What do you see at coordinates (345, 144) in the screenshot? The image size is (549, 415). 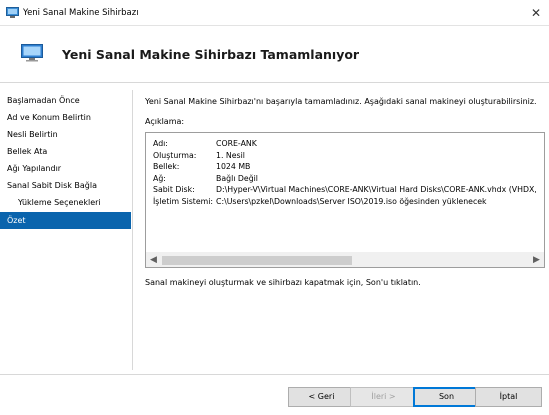 I see `summary-row-name: Adı: CORE-ANK` at bounding box center [345, 144].